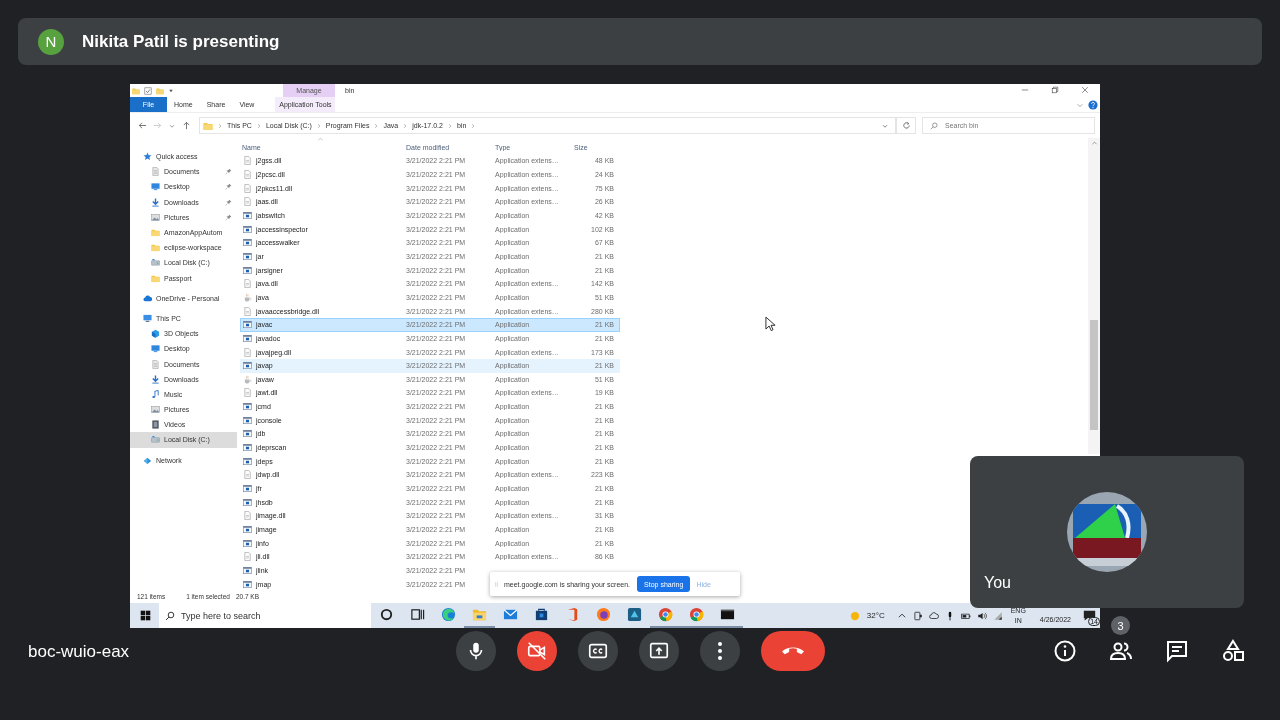  I want to click on circle-icon, so click(386, 614).